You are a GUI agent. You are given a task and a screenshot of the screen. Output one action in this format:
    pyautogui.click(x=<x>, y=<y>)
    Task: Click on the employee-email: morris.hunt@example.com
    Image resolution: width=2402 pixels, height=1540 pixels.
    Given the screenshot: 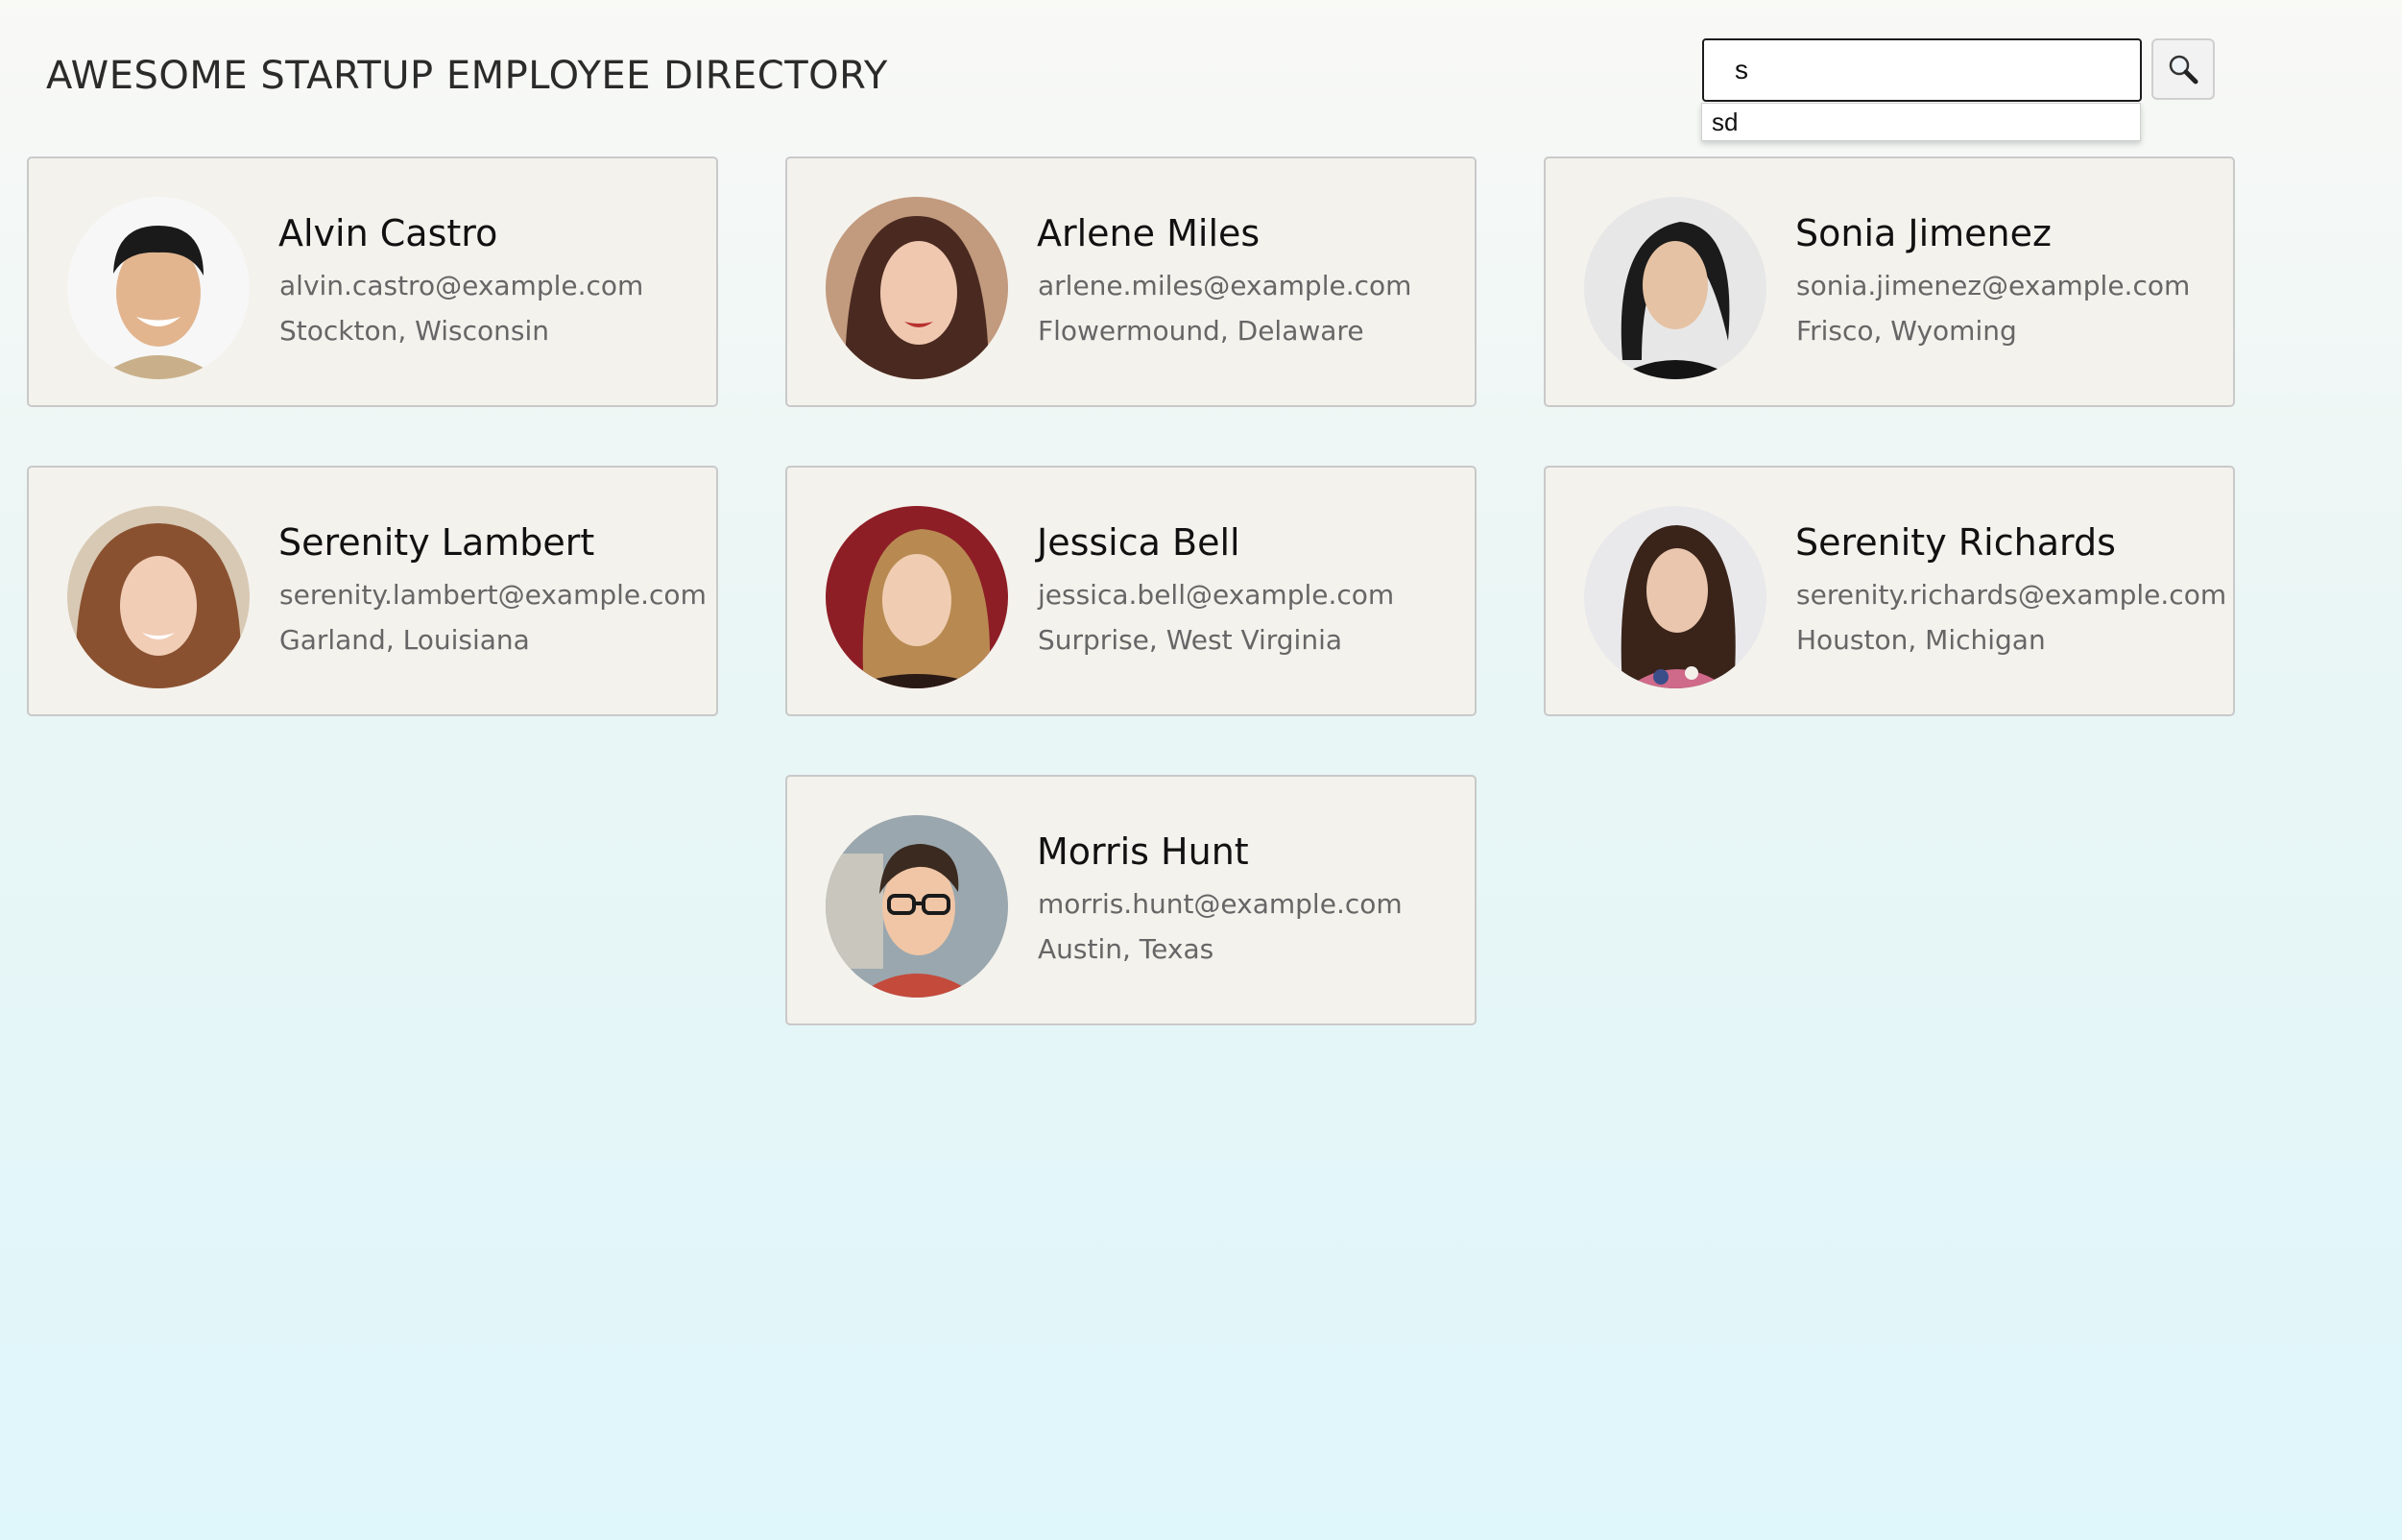 What is the action you would take?
    pyautogui.click(x=1220, y=904)
    